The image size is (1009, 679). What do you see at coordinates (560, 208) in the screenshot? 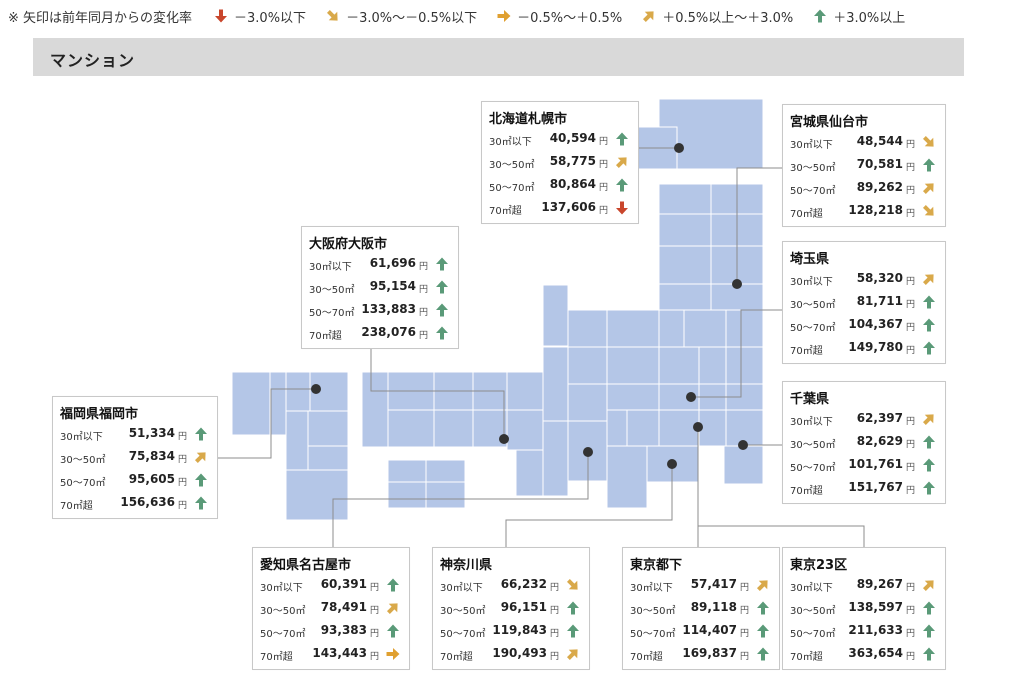
I see `price-row: 70㎡超 137,606 円` at bounding box center [560, 208].